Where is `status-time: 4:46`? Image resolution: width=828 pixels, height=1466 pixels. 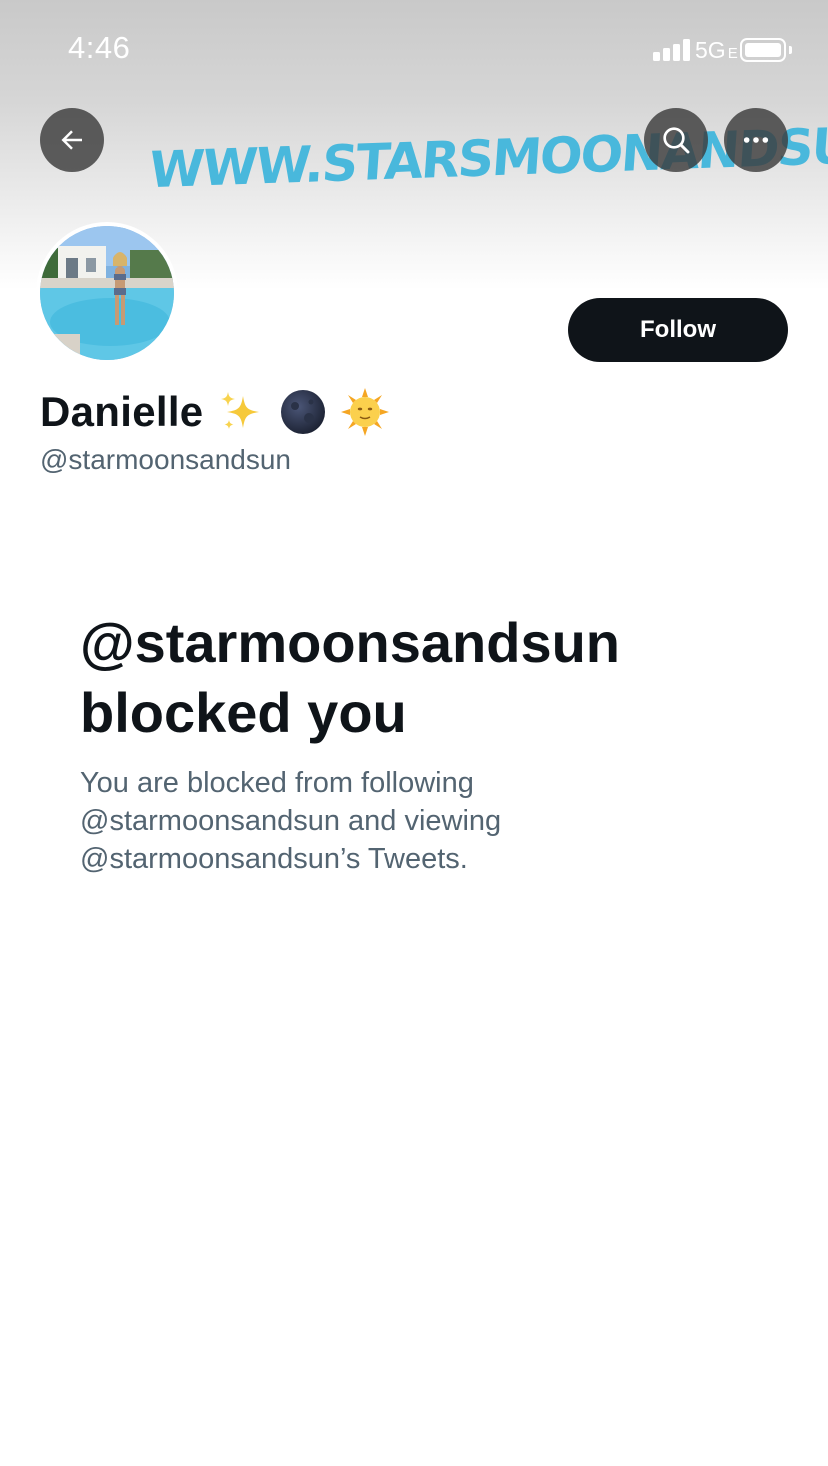
status-time: 4:46 is located at coordinates (99, 47).